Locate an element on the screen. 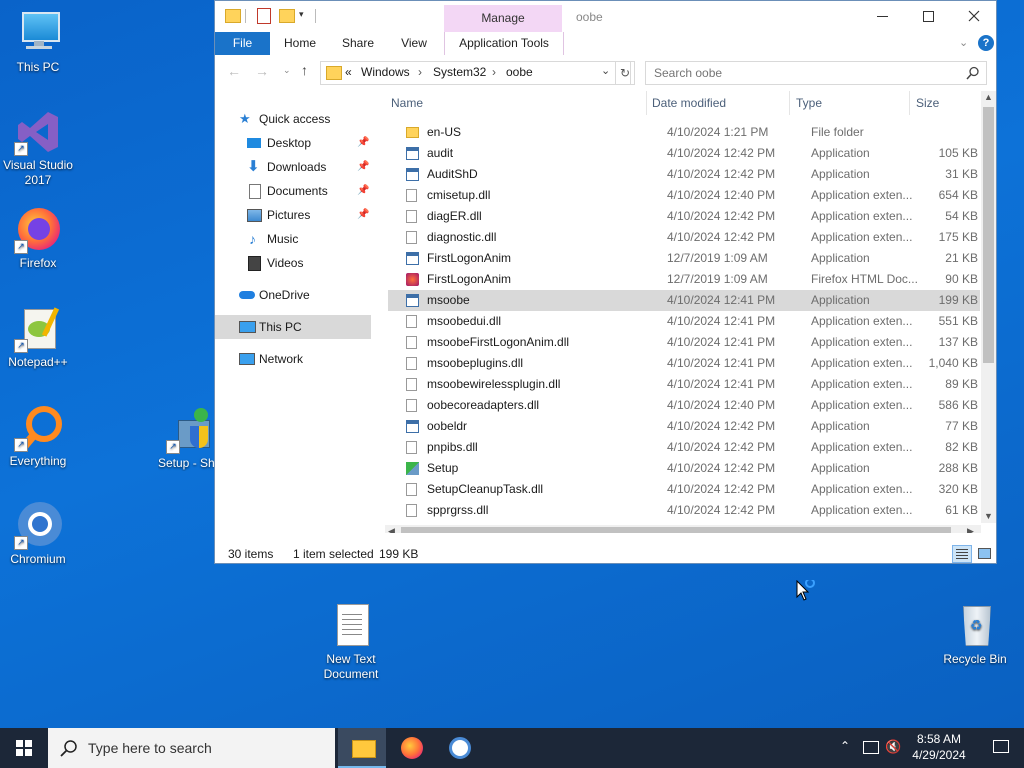 This screenshot has height=768, width=1024. column-header-date-modified: Date modified is located at coordinates (689, 103).